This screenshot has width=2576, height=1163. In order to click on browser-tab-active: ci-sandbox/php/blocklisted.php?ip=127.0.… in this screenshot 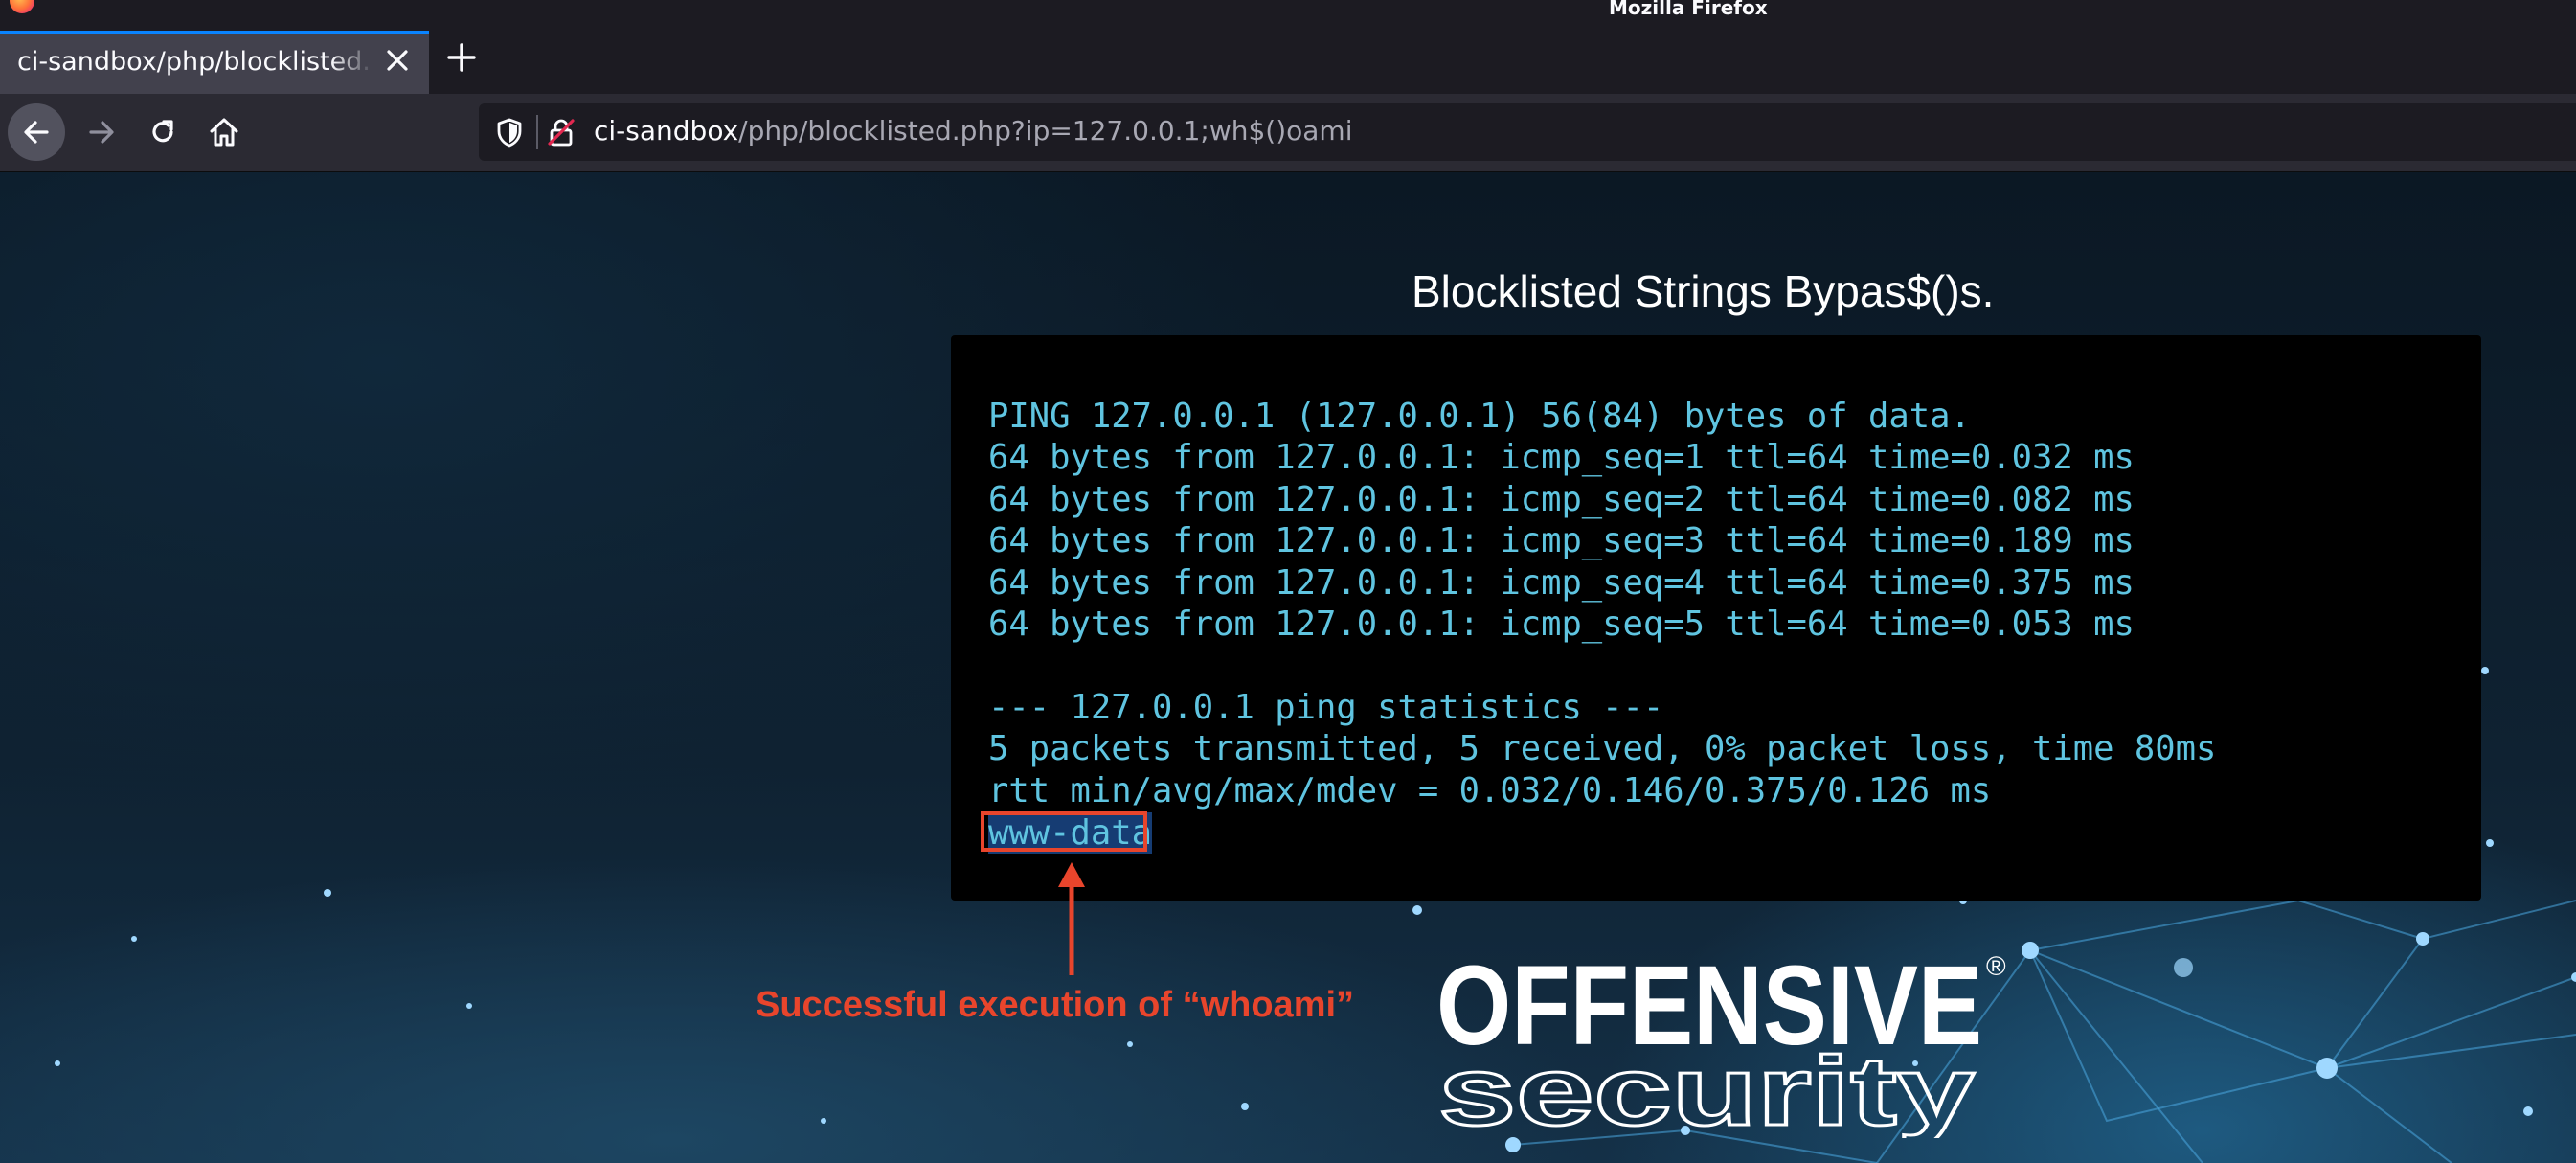, I will do `click(214, 62)`.